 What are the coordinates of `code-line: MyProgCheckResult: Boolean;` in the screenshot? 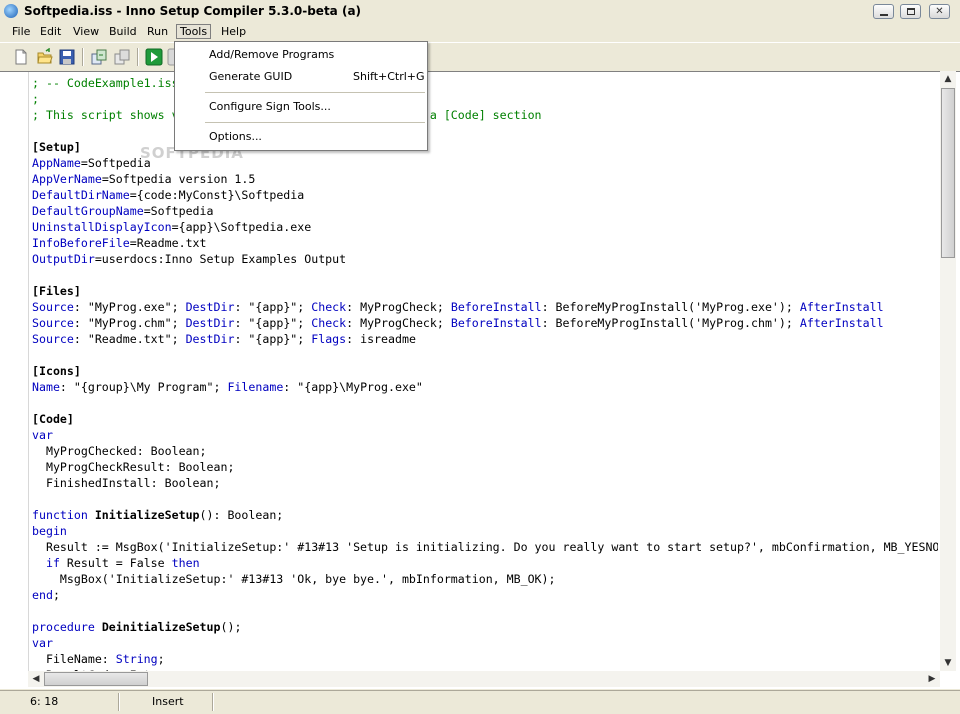 It's located at (485, 467).